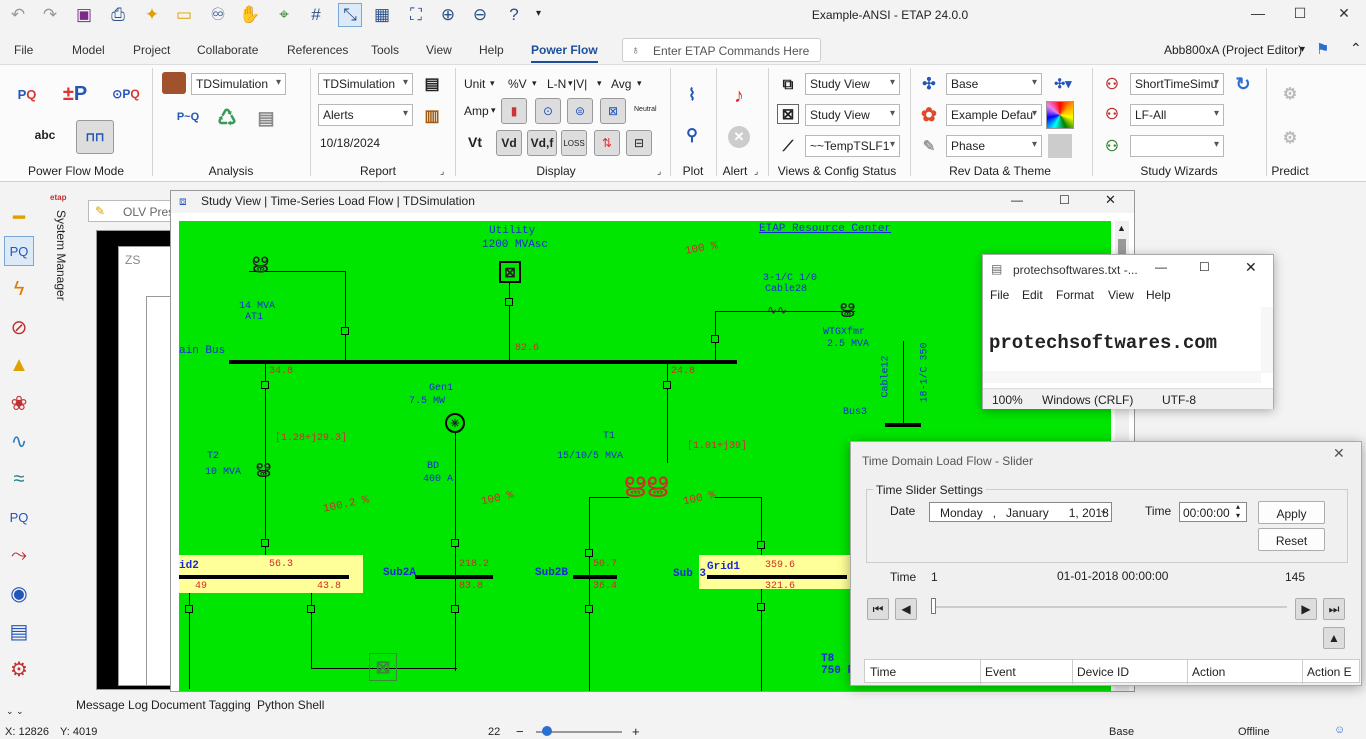 This screenshot has width=1366, height=739. Describe the element at coordinates (184, 15) in the screenshot. I see `open-folder-icon: ▭` at that location.